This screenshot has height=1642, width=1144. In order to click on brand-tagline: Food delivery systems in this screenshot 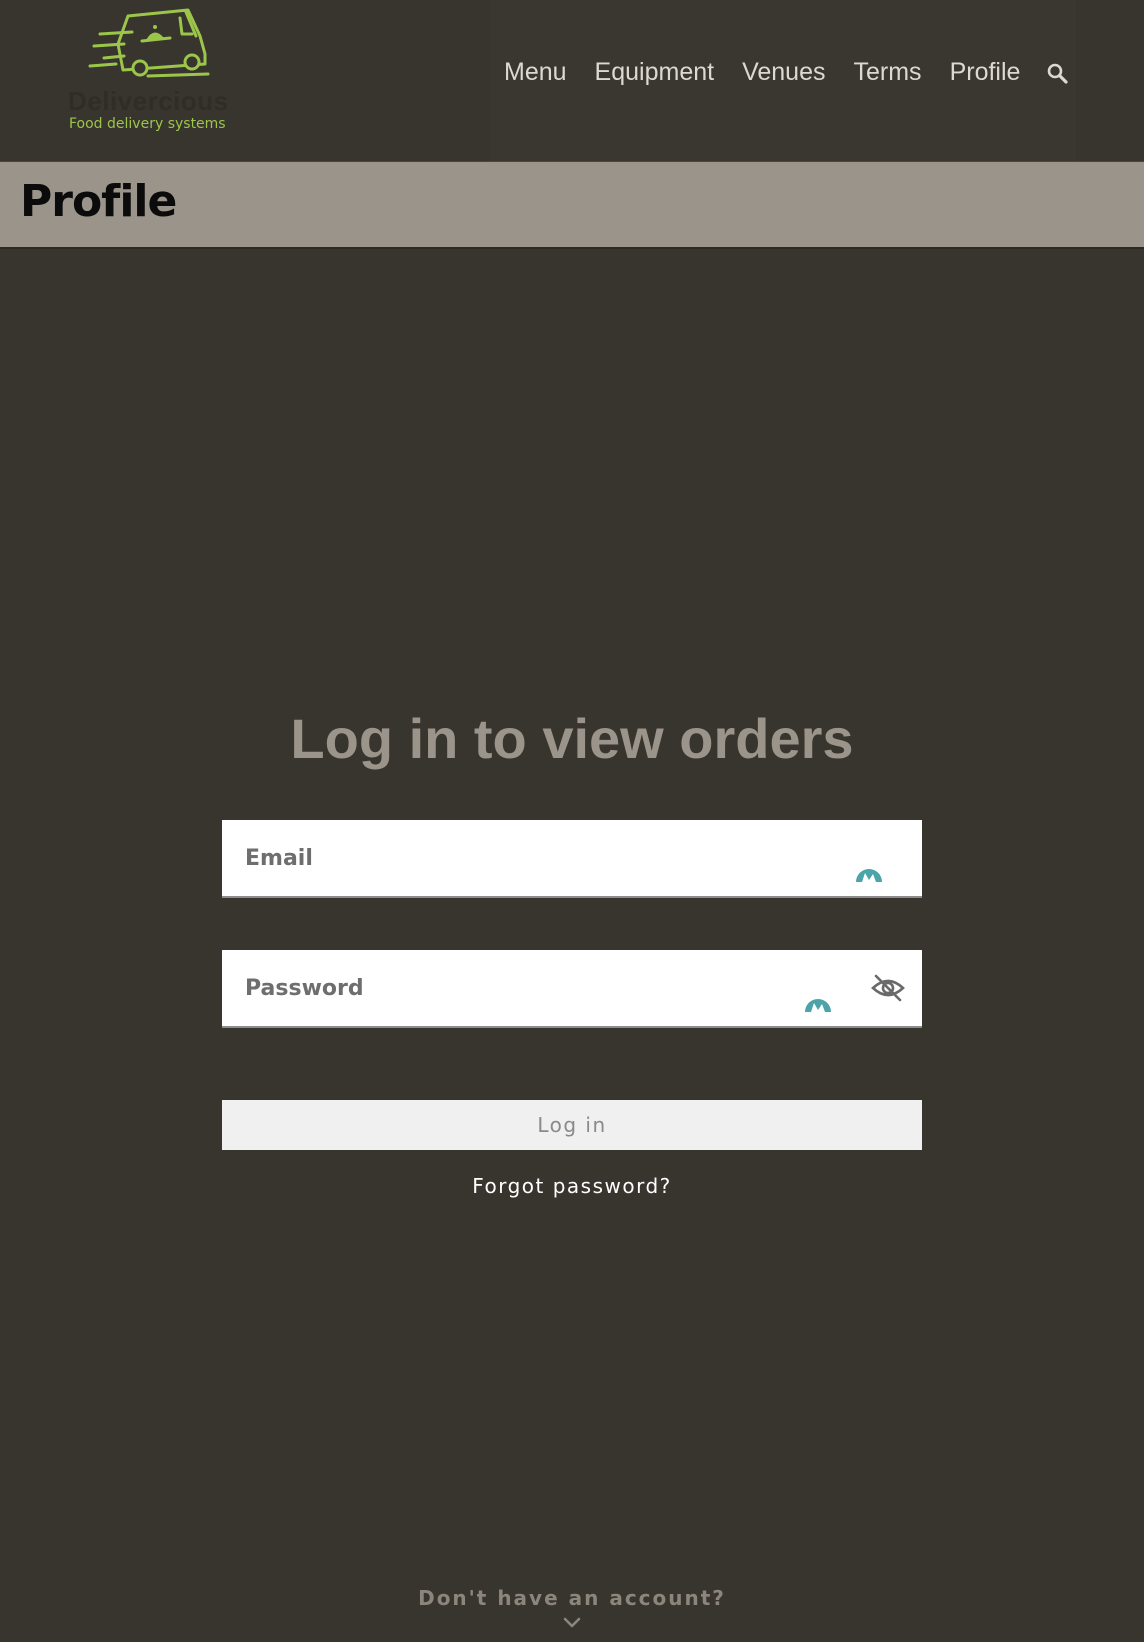, I will do `click(147, 124)`.